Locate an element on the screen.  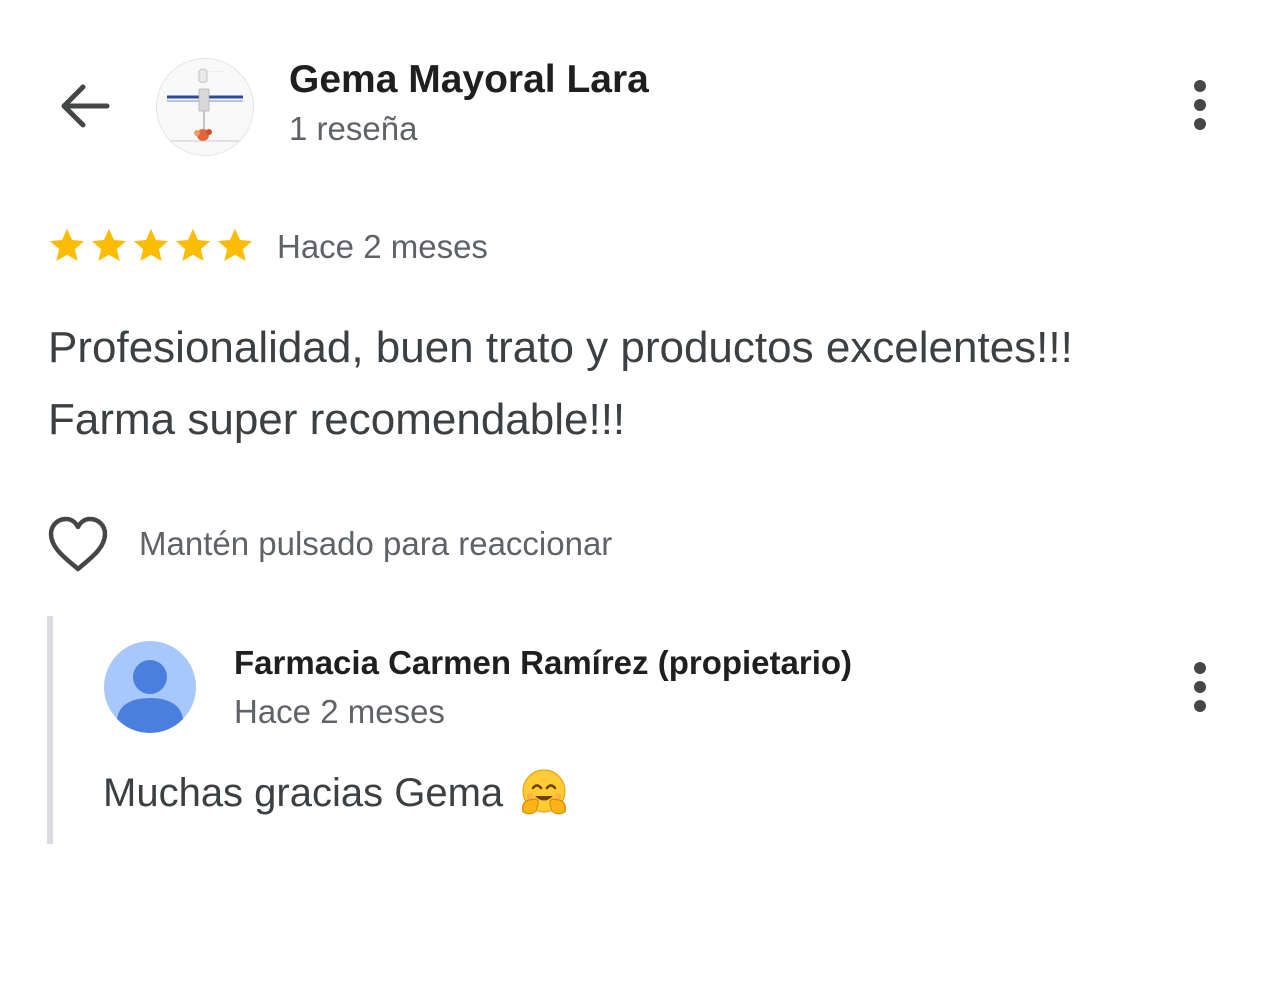
owner-reply-text: Muchas gracias Gema is located at coordinates (337, 793).